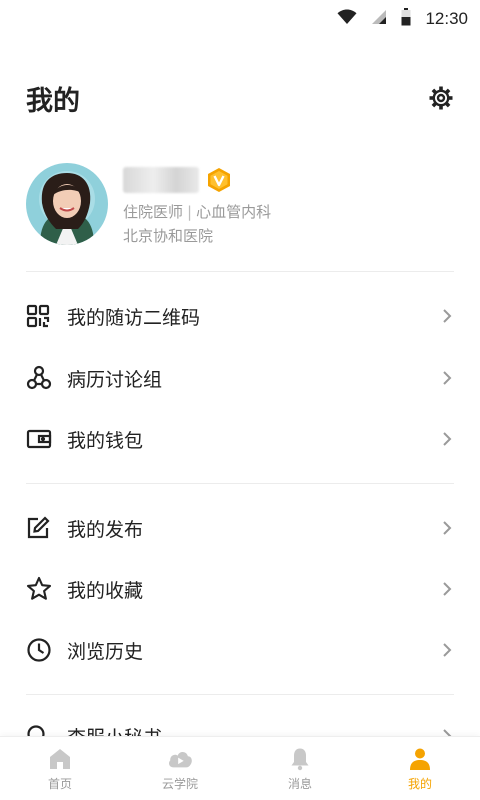 This screenshot has height=800, width=480. Describe the element at coordinates (240, 378) in the screenshot. I see `menu-item-case-discussion: 病历讨论组` at that location.